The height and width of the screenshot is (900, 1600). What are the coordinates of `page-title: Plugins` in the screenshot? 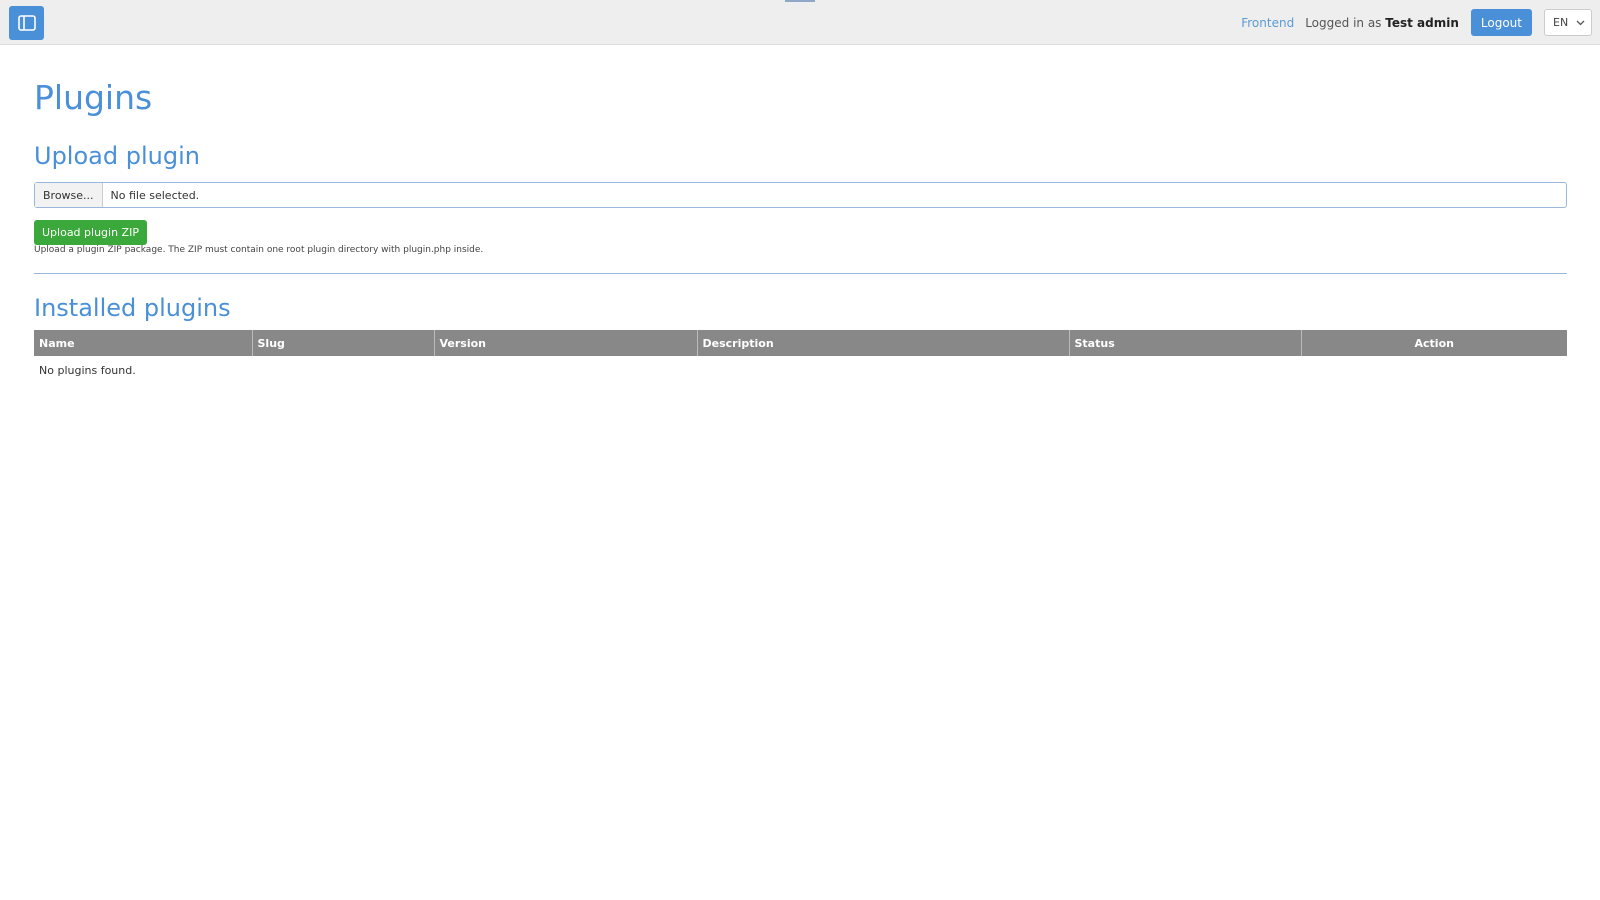 It's located at (93, 97).